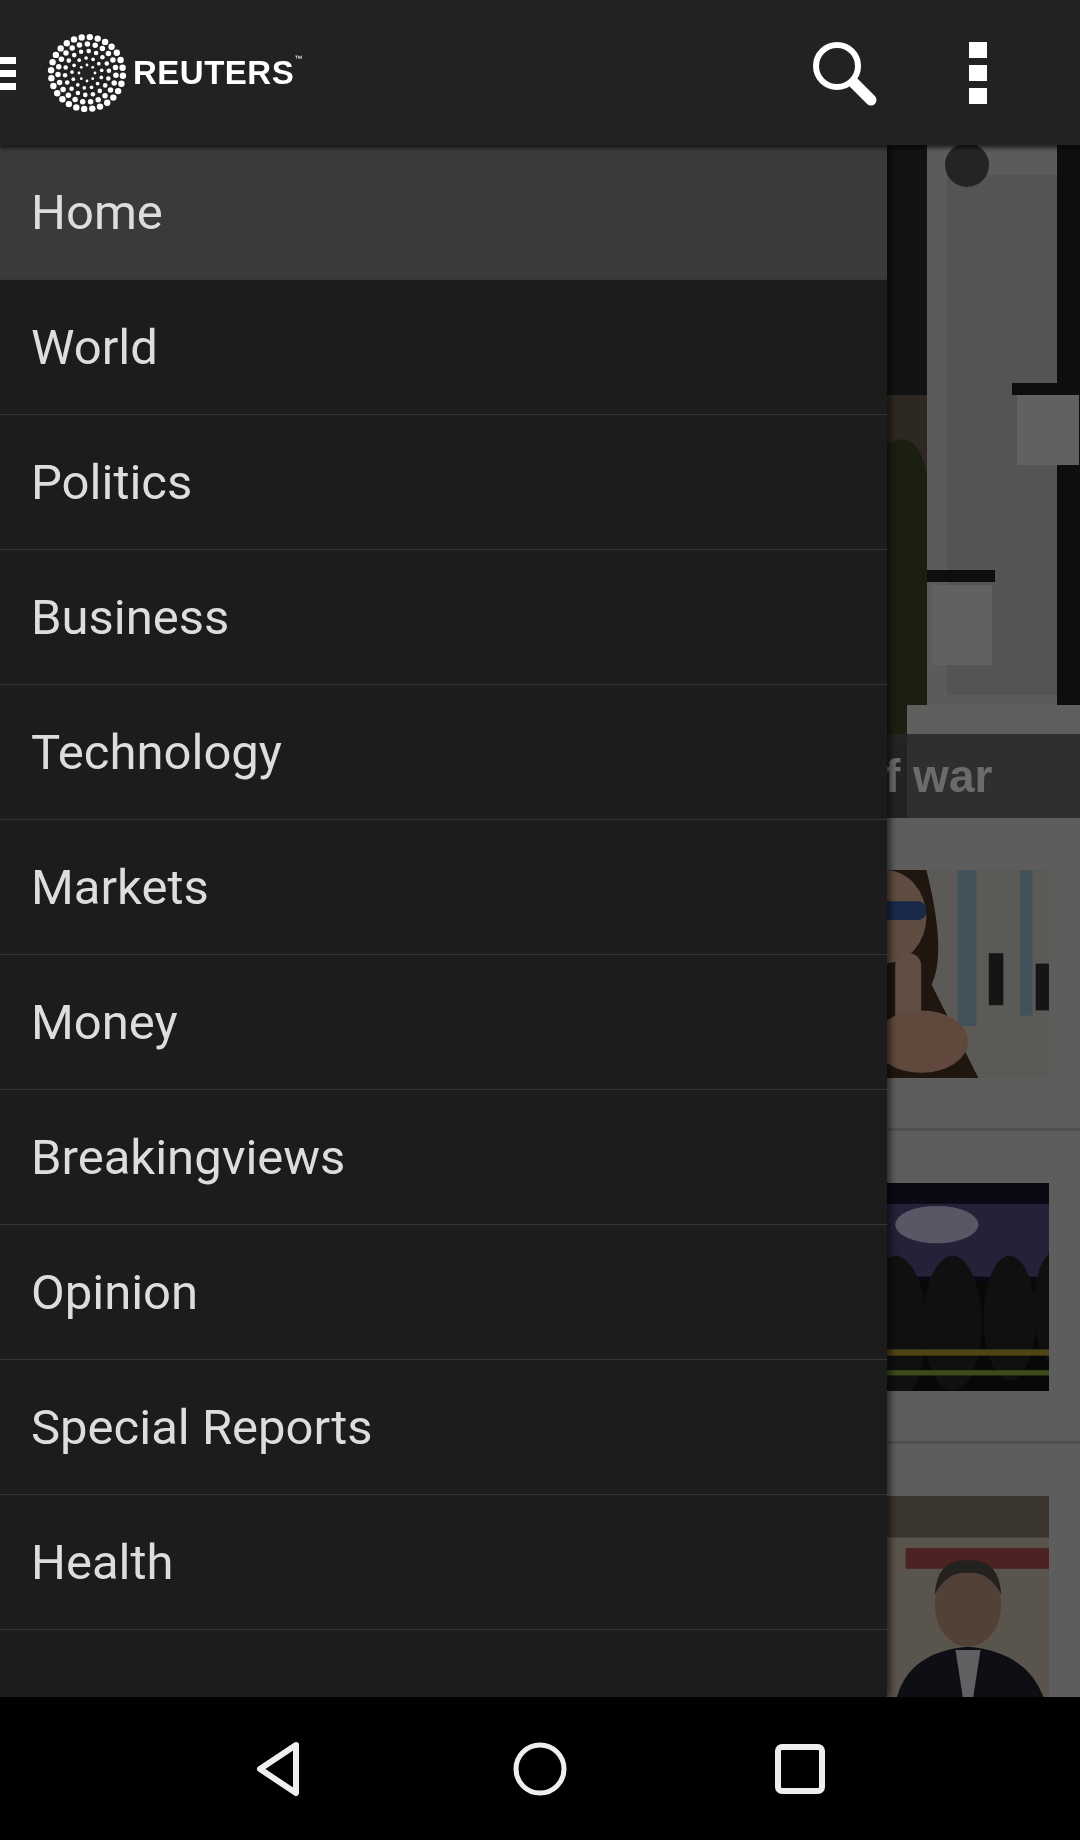 This screenshot has width=1080, height=1840. What do you see at coordinates (443, 482) in the screenshot?
I see `drawer-menu-item: Politics` at bounding box center [443, 482].